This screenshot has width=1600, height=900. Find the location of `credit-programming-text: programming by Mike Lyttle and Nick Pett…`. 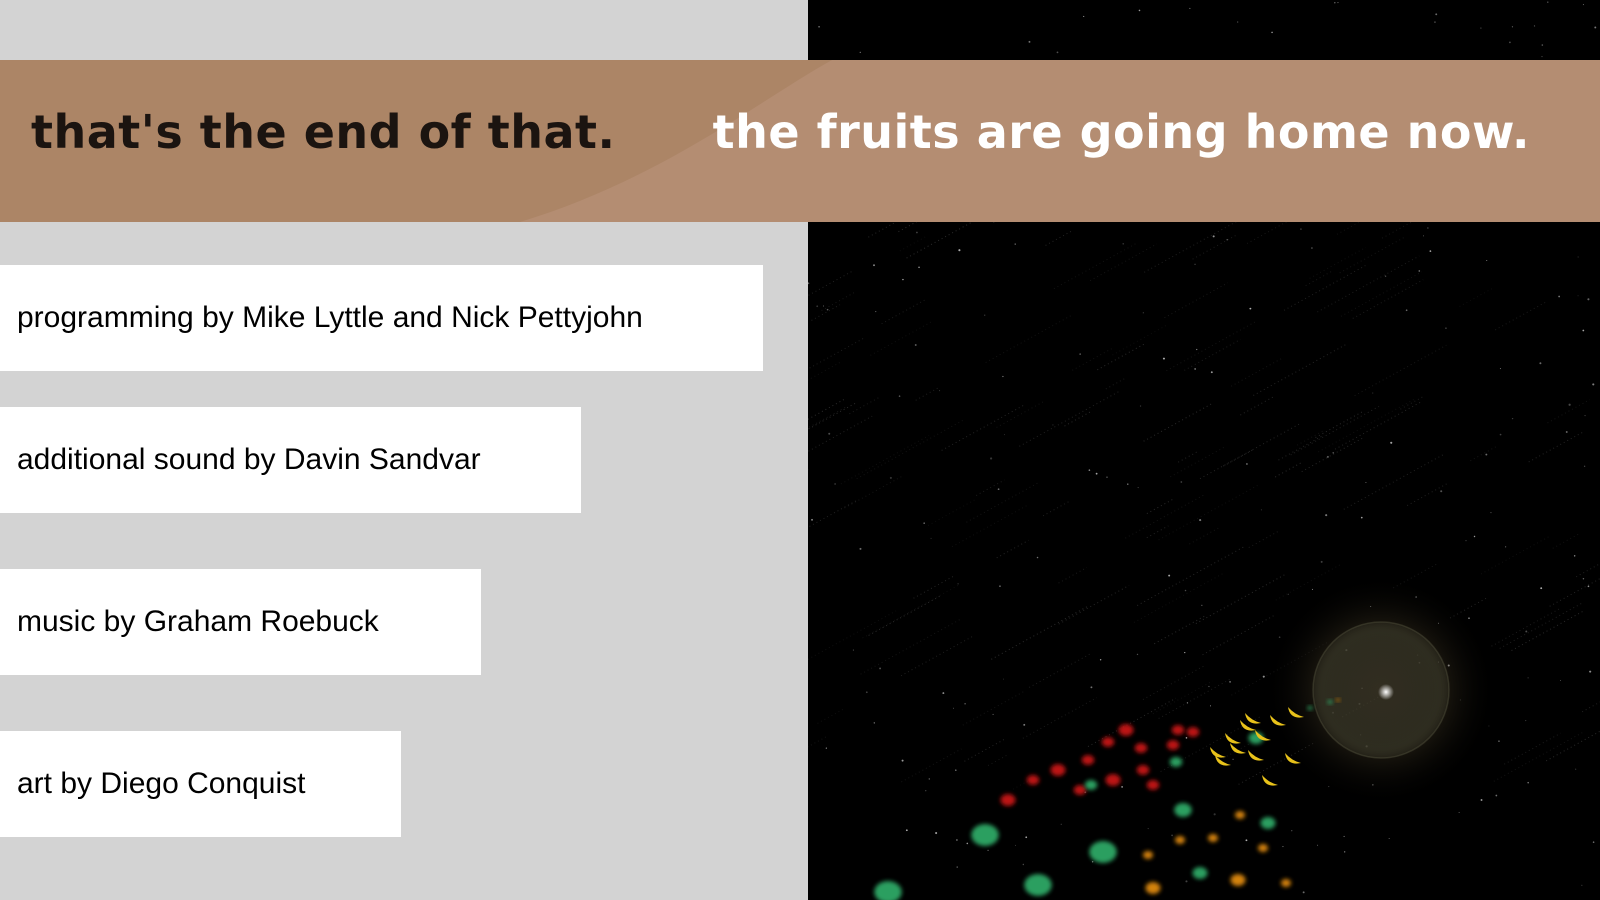

credit-programming-text: programming by Mike Lyttle and Nick Pett… is located at coordinates (330, 317).